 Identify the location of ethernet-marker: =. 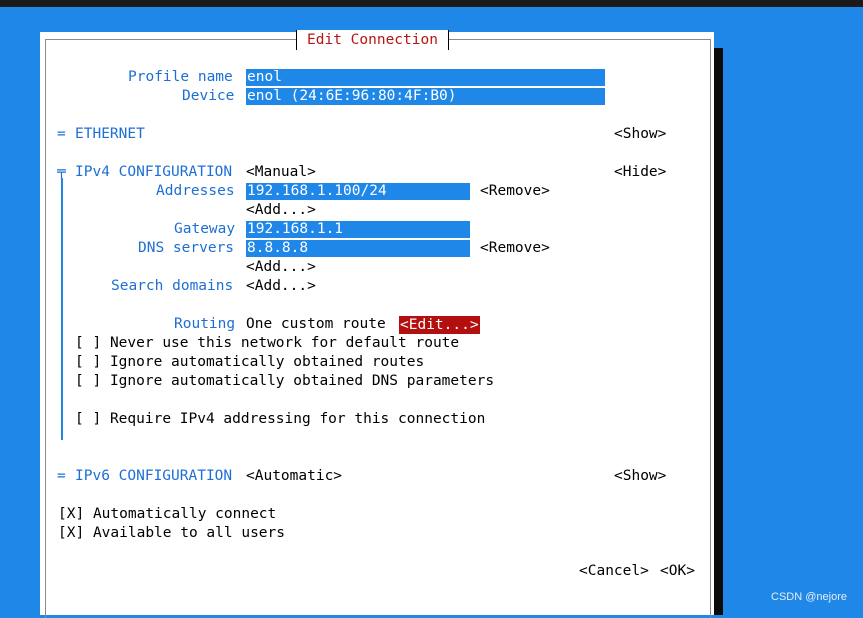
(61, 134).